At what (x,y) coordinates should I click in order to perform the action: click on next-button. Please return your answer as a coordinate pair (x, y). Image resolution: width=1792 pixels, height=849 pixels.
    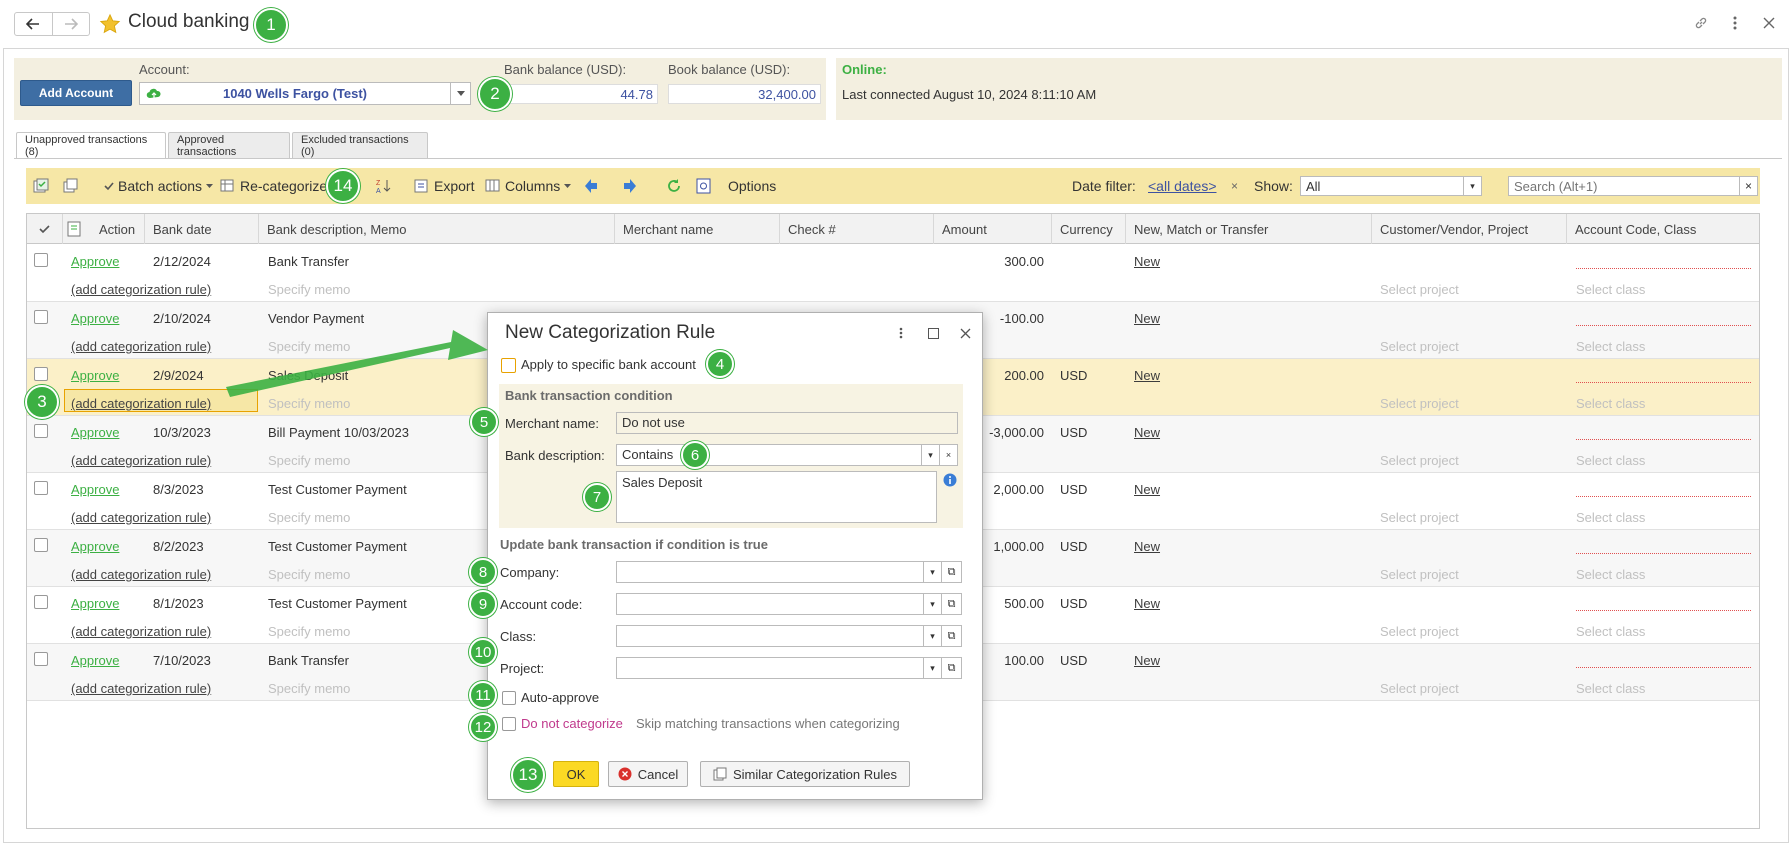
    Looking at the image, I should click on (630, 186).